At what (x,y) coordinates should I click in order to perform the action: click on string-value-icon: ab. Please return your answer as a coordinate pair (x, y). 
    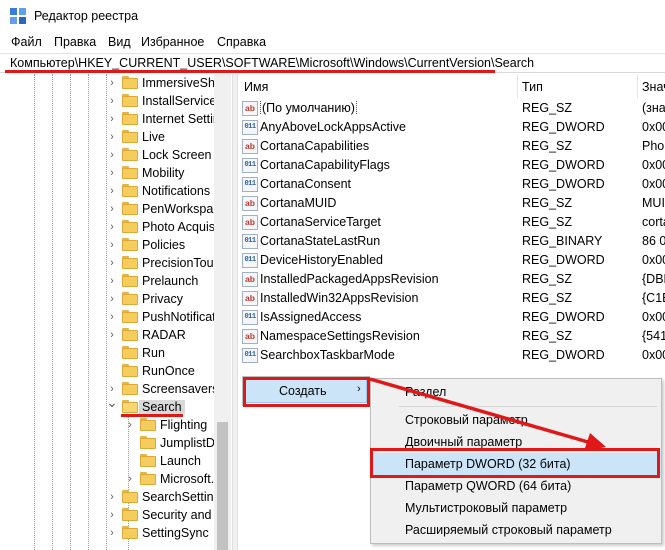
    Looking at the image, I should click on (250, 298).